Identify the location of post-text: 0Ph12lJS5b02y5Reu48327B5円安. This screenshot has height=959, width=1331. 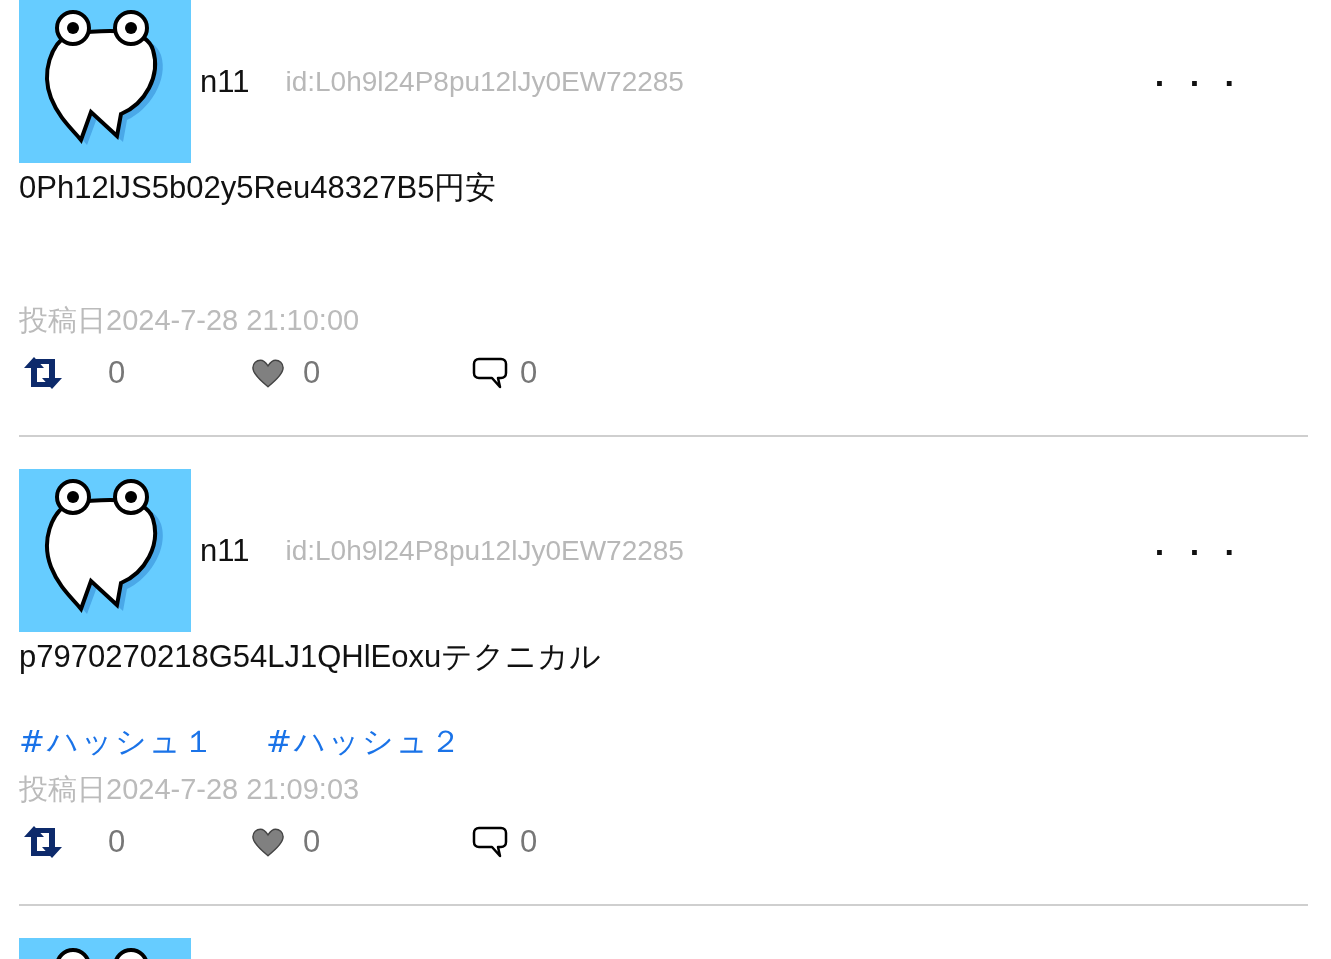
(258, 188).